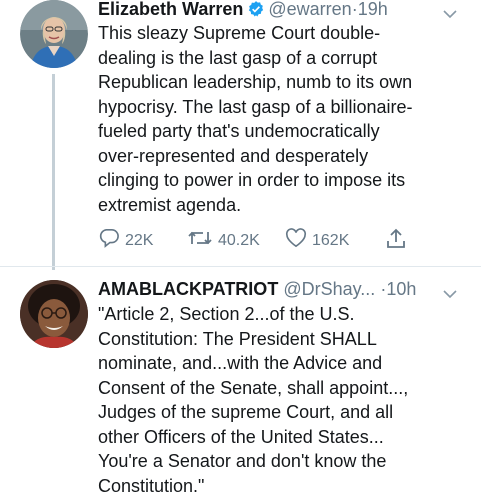  I want to click on tweet-text-line: Republican leadership, numb to its own, so click(255, 82).